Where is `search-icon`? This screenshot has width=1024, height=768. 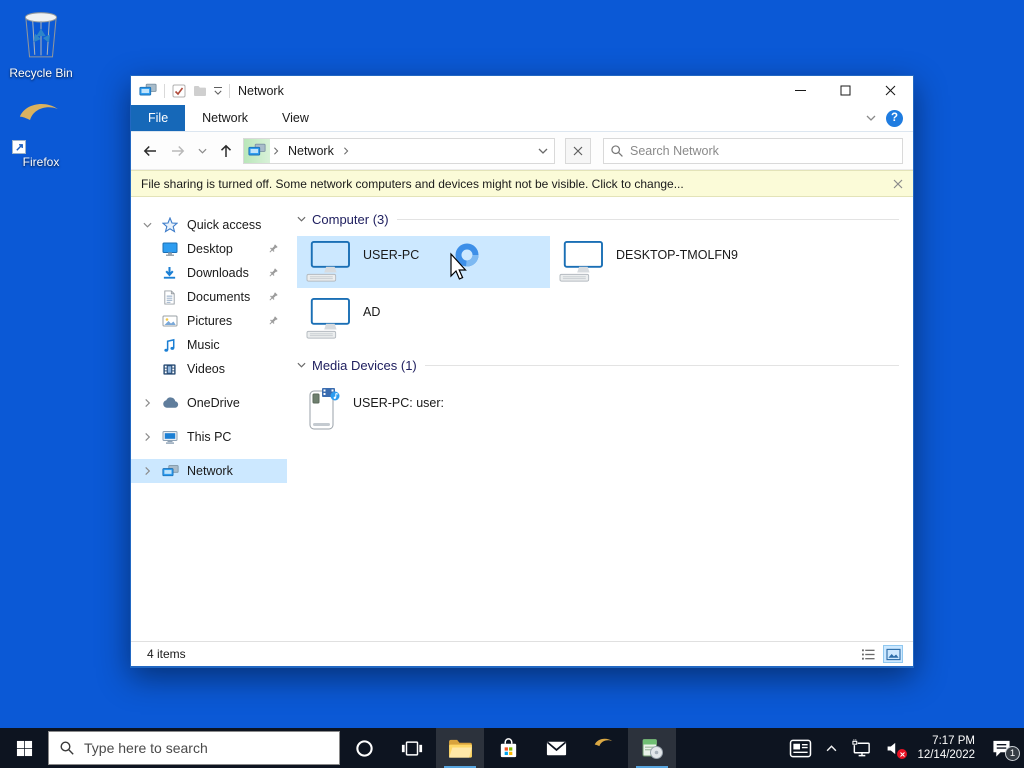 search-icon is located at coordinates (67, 748).